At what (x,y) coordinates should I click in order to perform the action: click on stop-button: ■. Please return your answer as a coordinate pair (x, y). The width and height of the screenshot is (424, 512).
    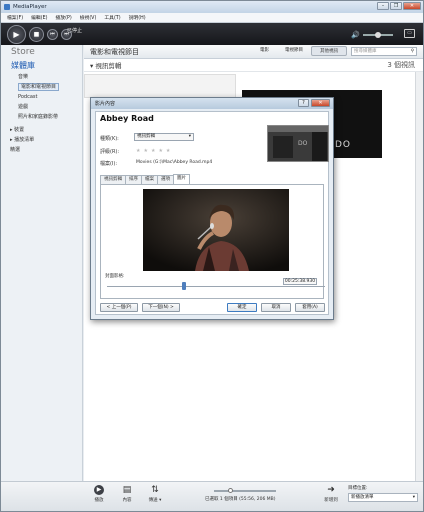
    Looking at the image, I should click on (36, 34).